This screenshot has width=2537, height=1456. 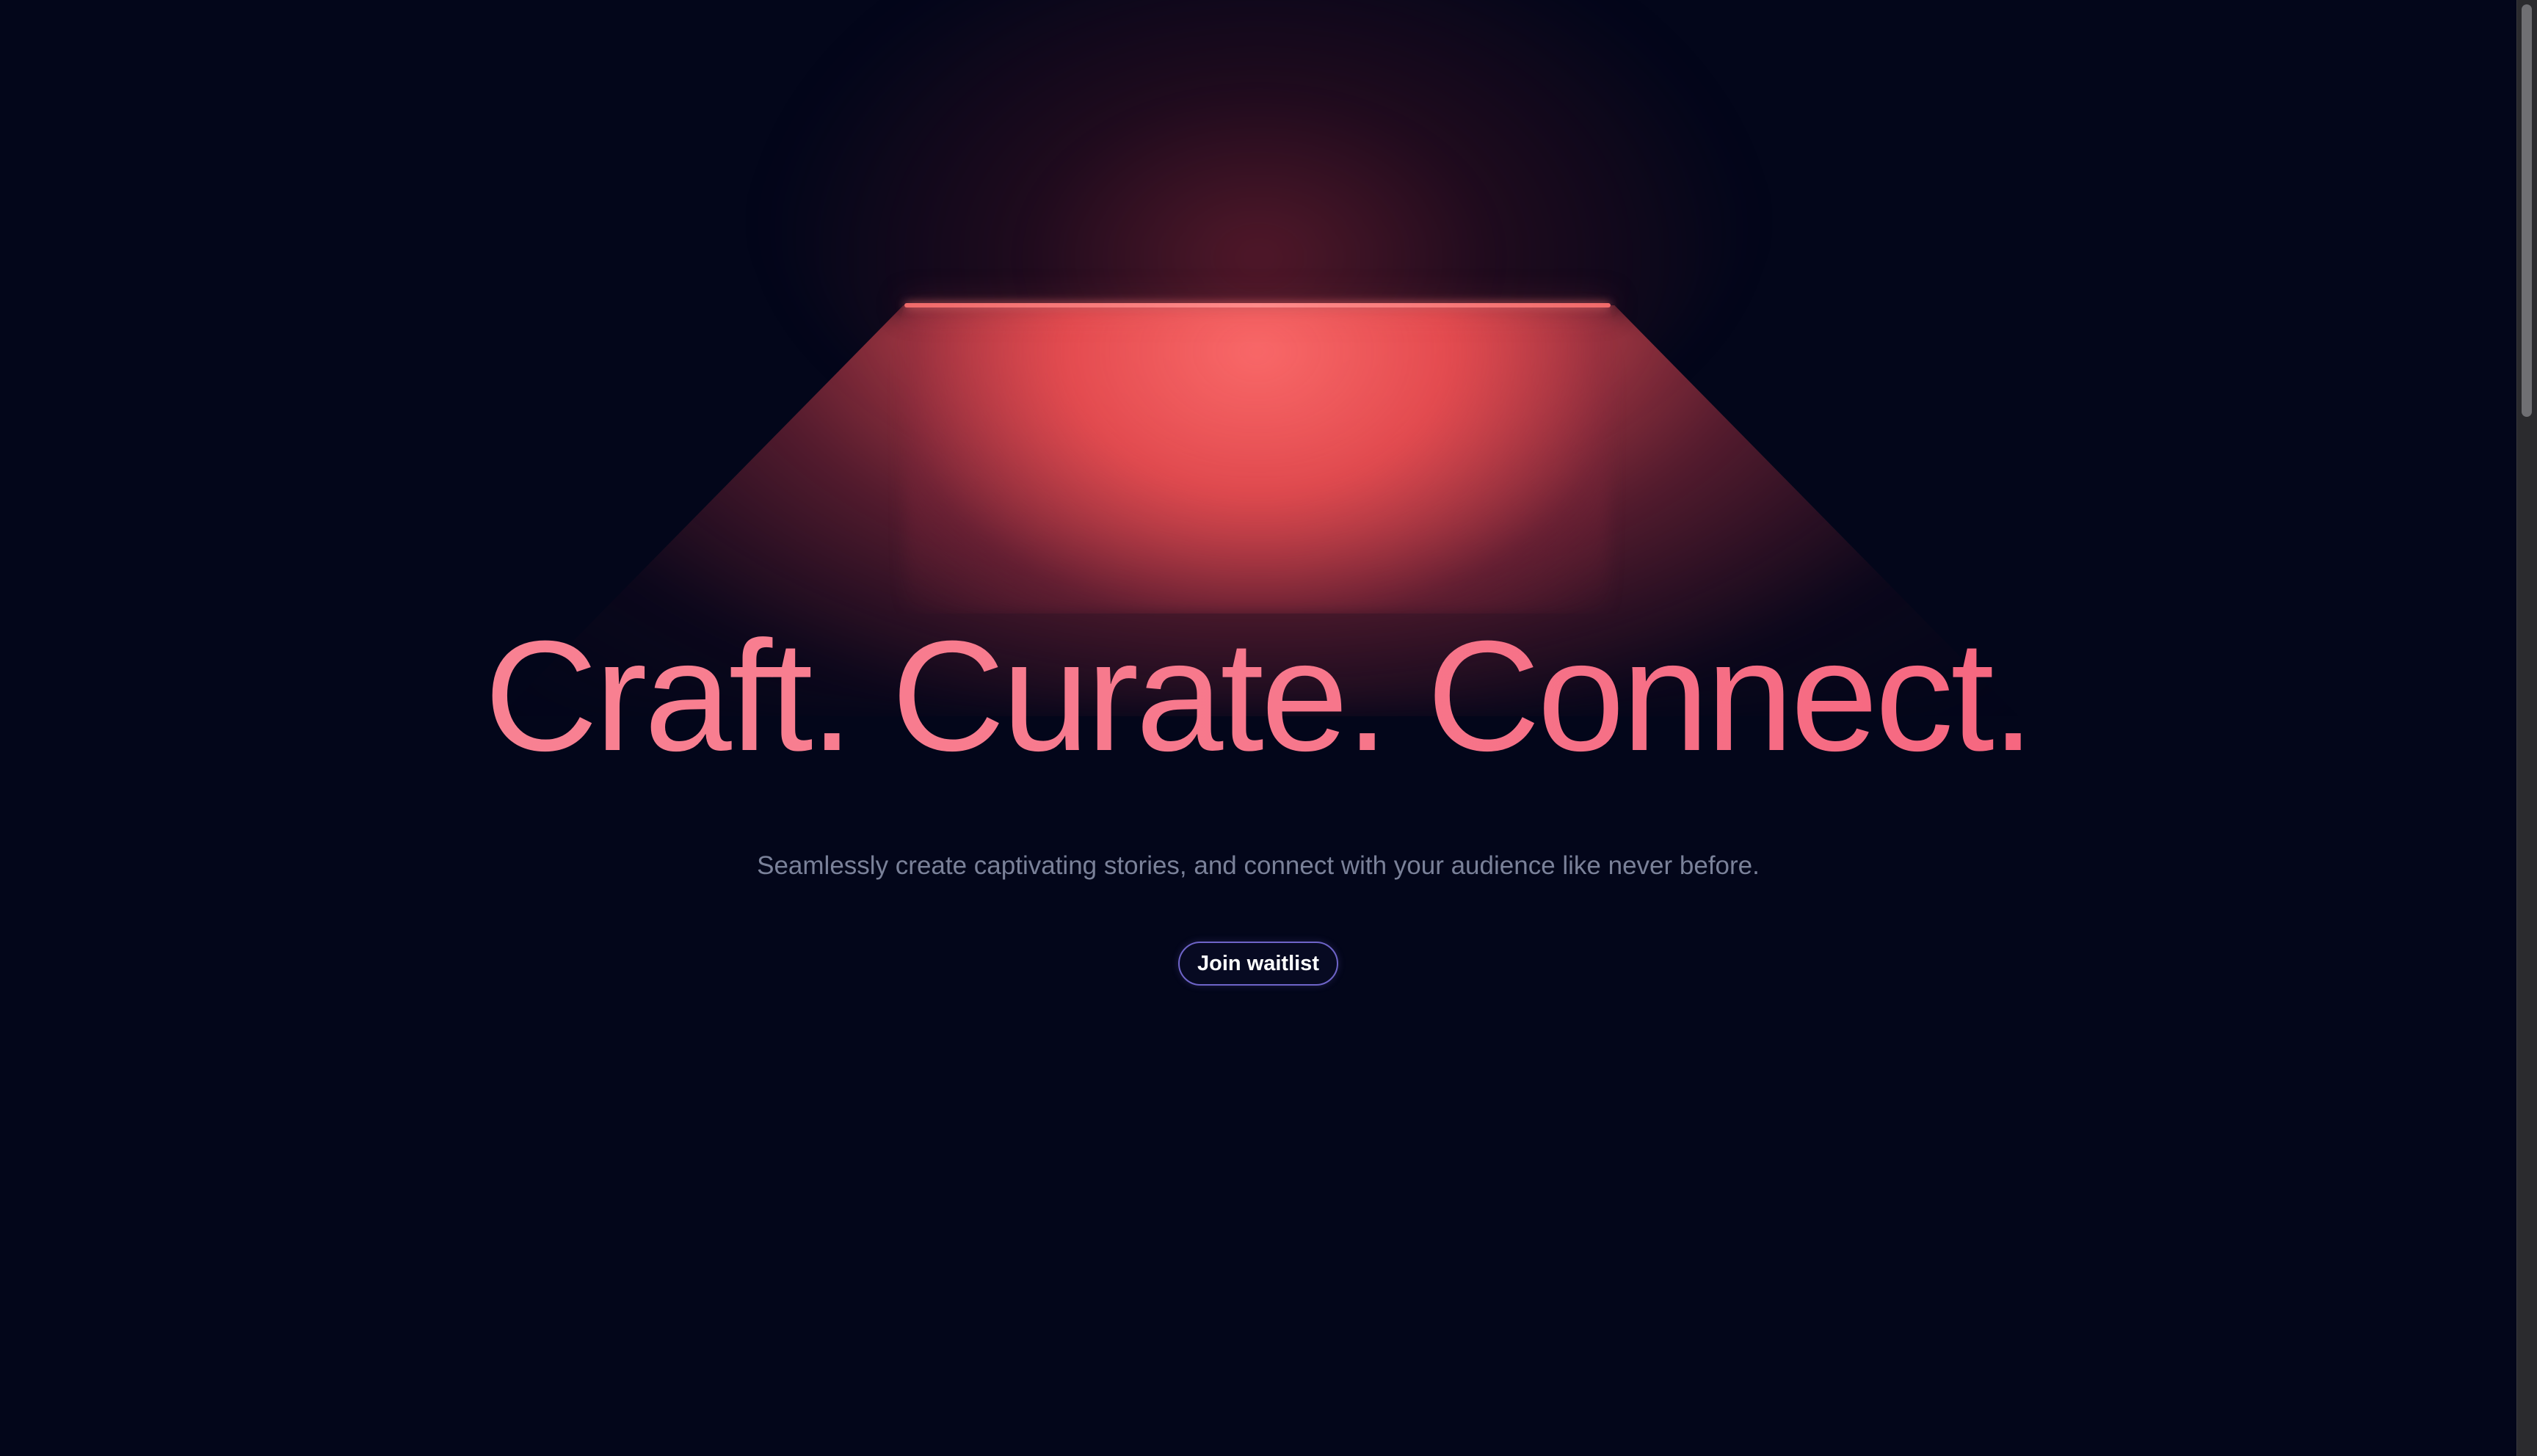 What do you see at coordinates (2526, 728) in the screenshot?
I see `vertical-scrollbar` at bounding box center [2526, 728].